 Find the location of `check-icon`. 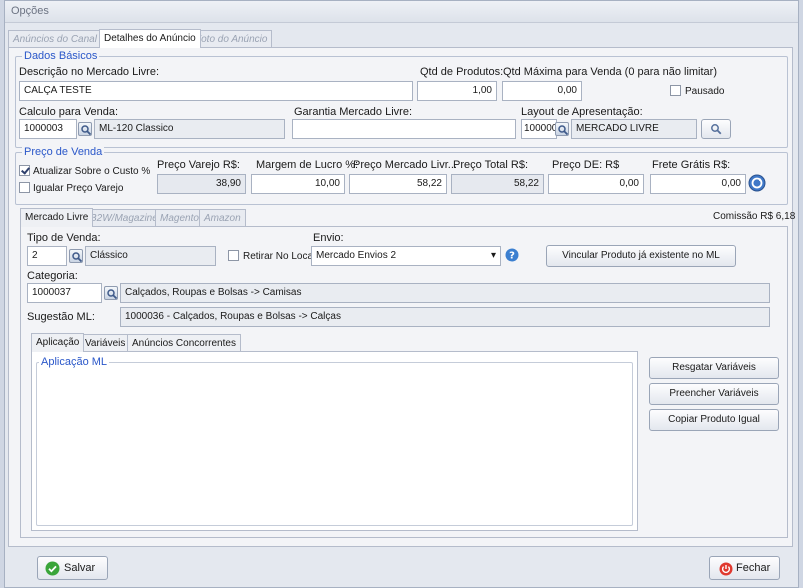

check-icon is located at coordinates (52, 568).